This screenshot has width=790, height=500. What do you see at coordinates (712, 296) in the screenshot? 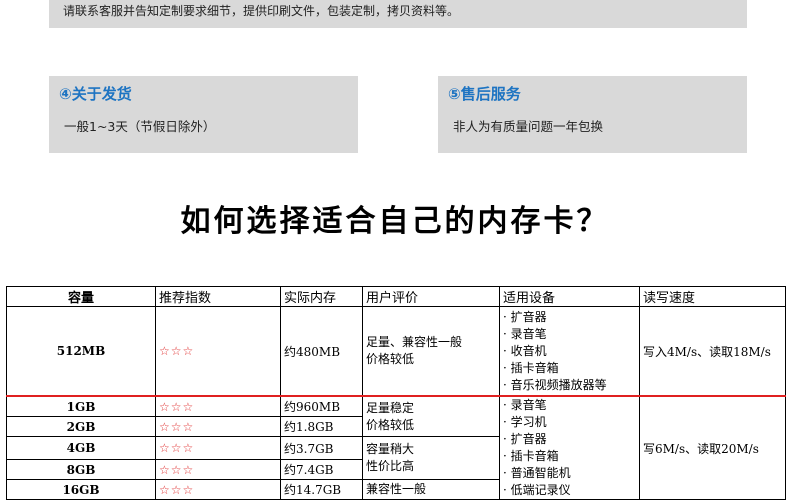
I see `header-speed: 读写速度` at bounding box center [712, 296].